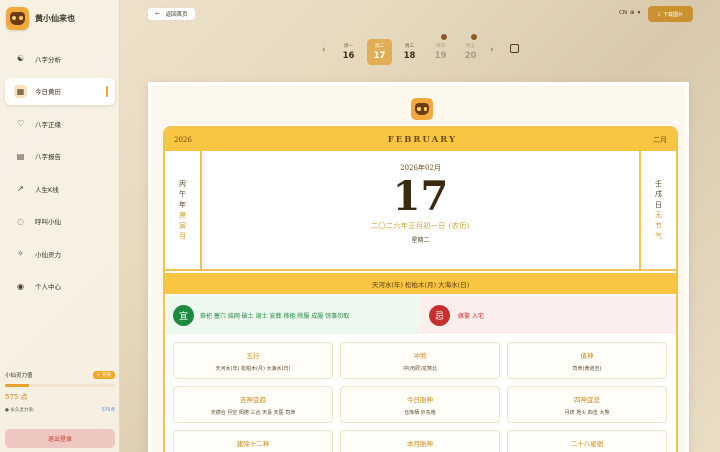 This screenshot has height=452, width=720. What do you see at coordinates (60, 438) in the screenshot?
I see `logout-button: 退出登录` at bounding box center [60, 438].